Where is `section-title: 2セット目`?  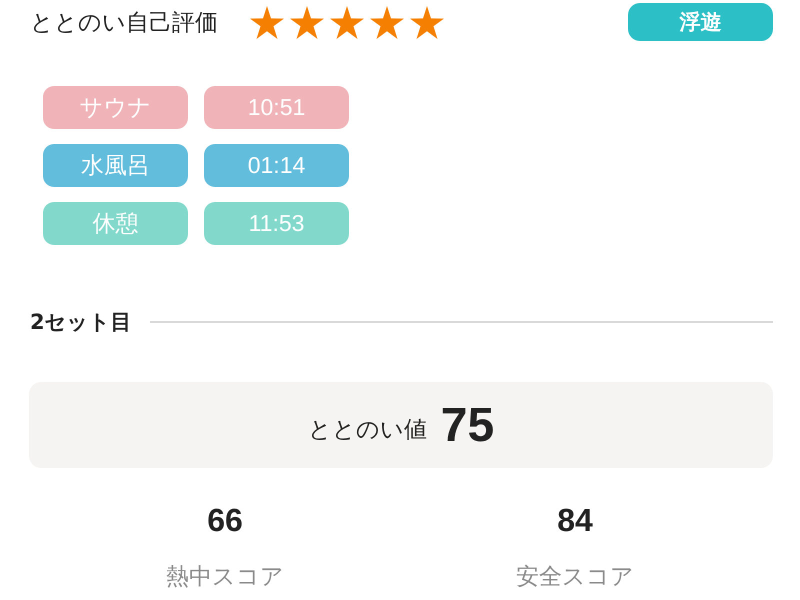 section-title: 2セット目 is located at coordinates (81, 322).